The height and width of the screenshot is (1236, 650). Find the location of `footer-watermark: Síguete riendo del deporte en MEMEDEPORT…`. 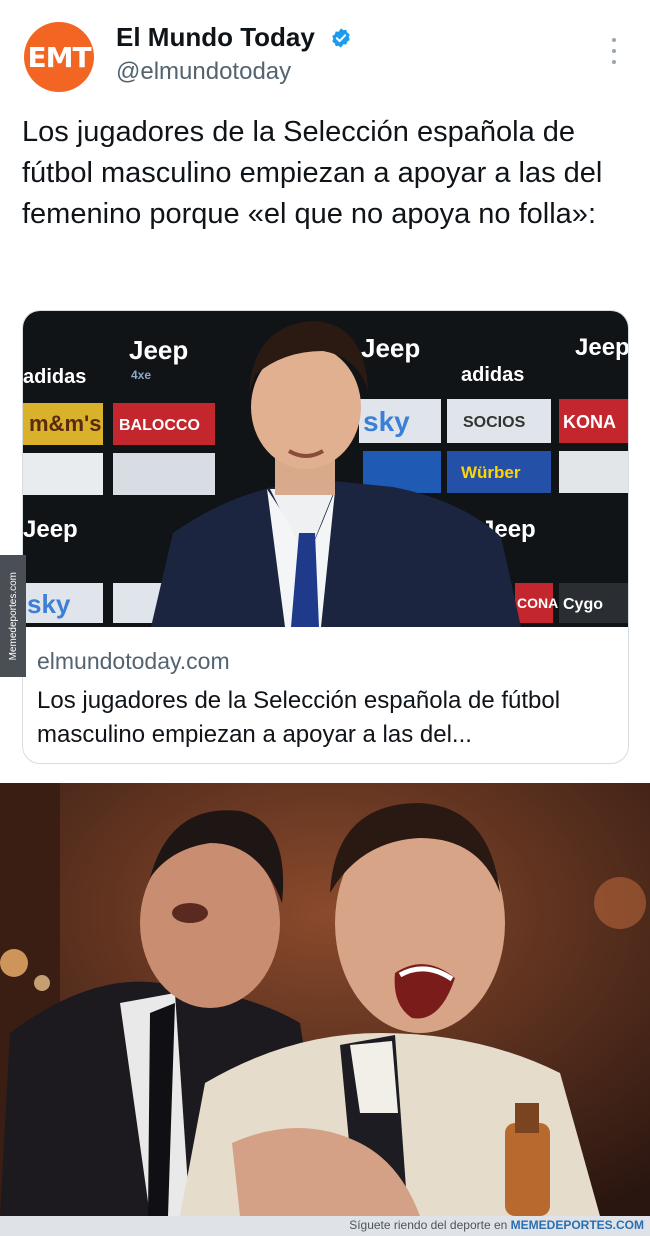

footer-watermark: Síguete riendo del deporte en MEMEDEPORT… is located at coordinates (325, 1226).